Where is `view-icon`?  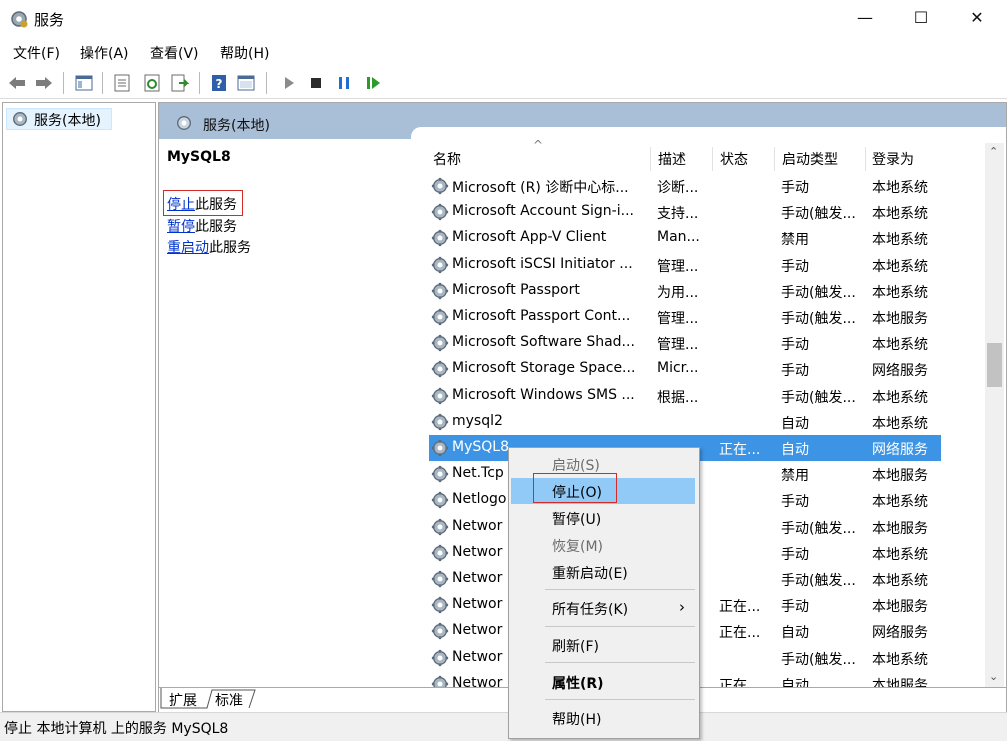 view-icon is located at coordinates (246, 83).